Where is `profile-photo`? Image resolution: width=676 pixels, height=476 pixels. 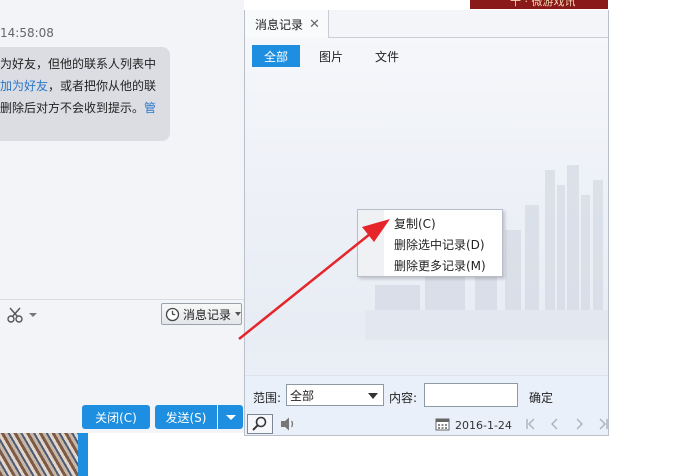
profile-photo is located at coordinates (39, 454).